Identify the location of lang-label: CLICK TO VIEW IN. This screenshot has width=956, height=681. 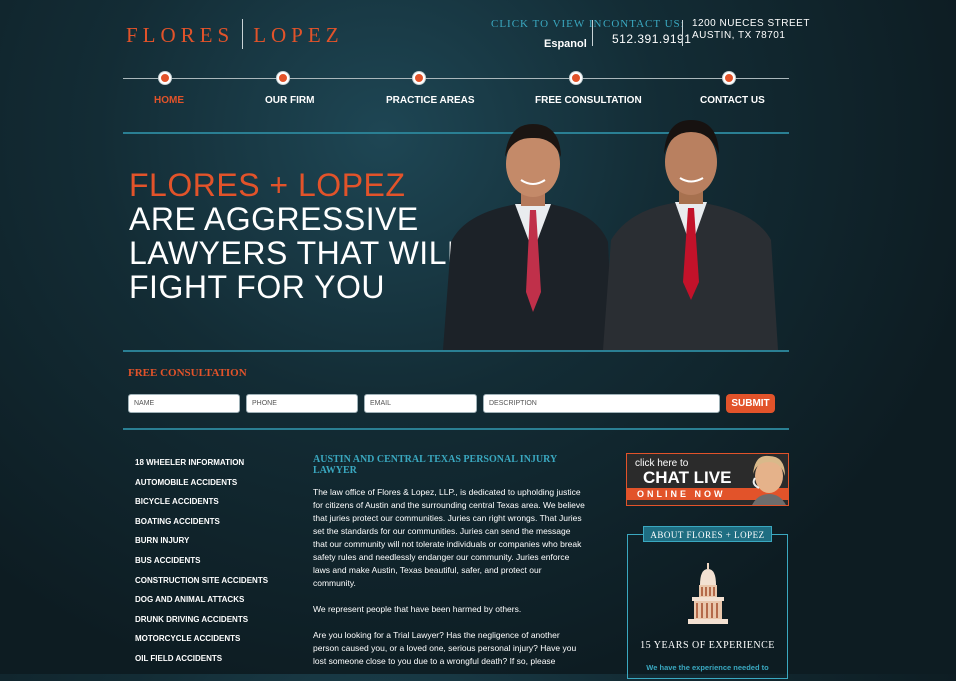
(547, 24).